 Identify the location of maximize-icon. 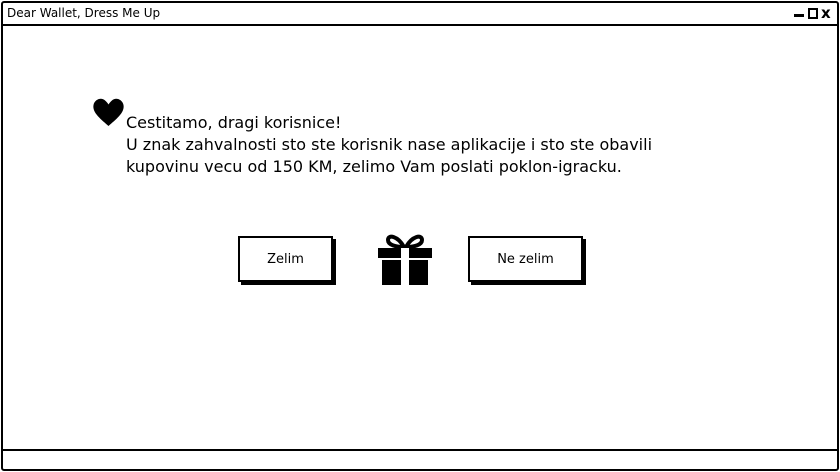
(812, 13).